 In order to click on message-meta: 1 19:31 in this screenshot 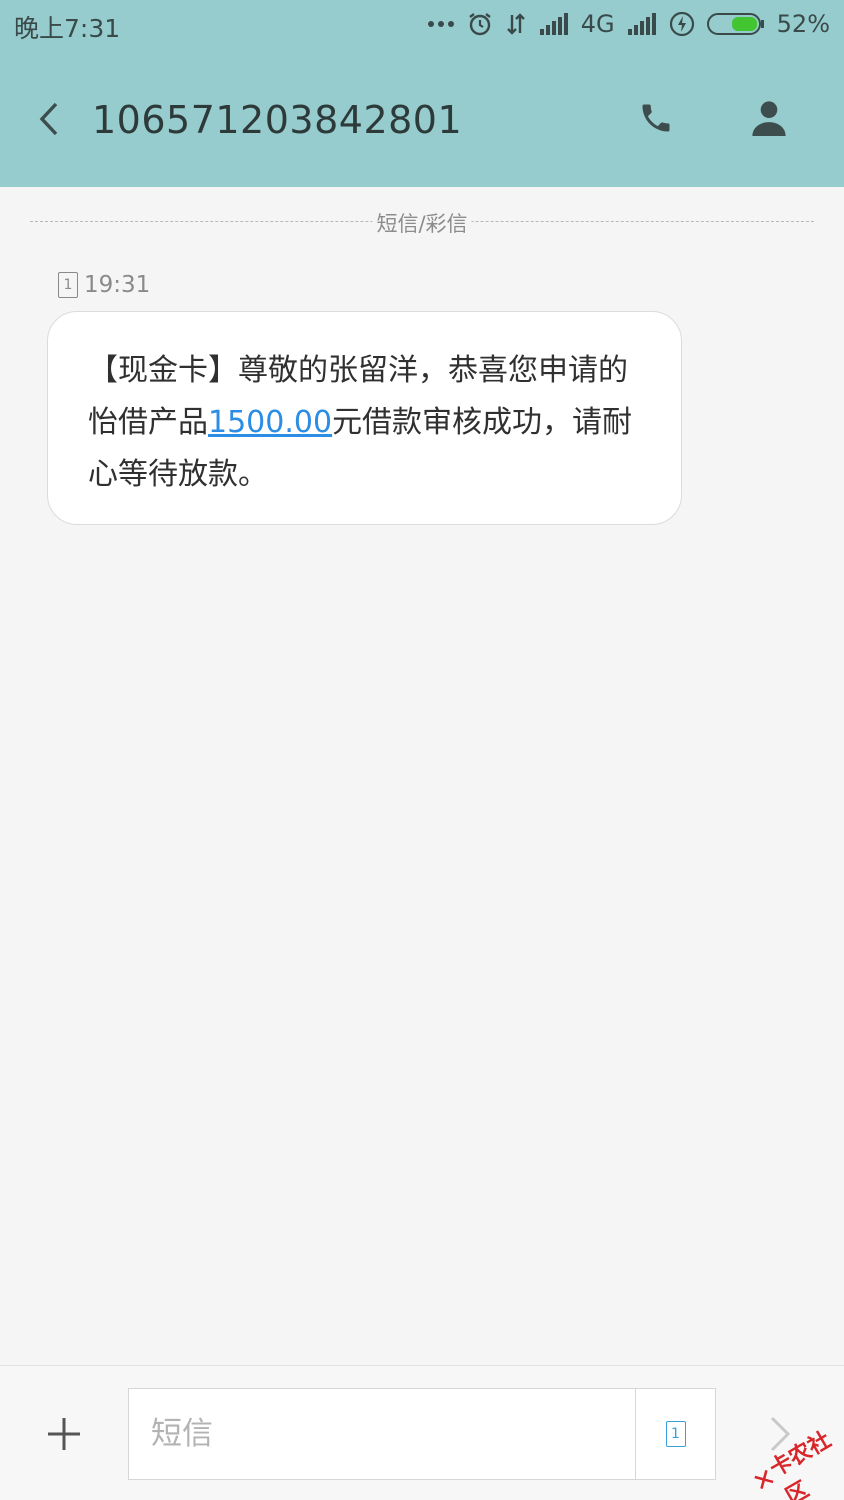, I will do `click(104, 285)`.